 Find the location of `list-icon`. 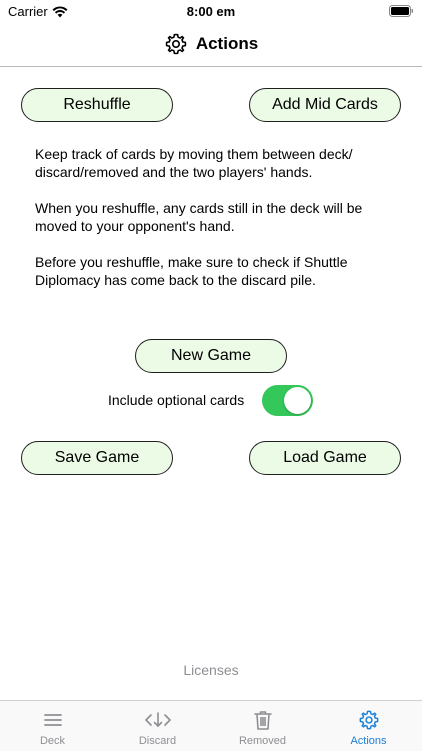

list-icon is located at coordinates (52, 720).